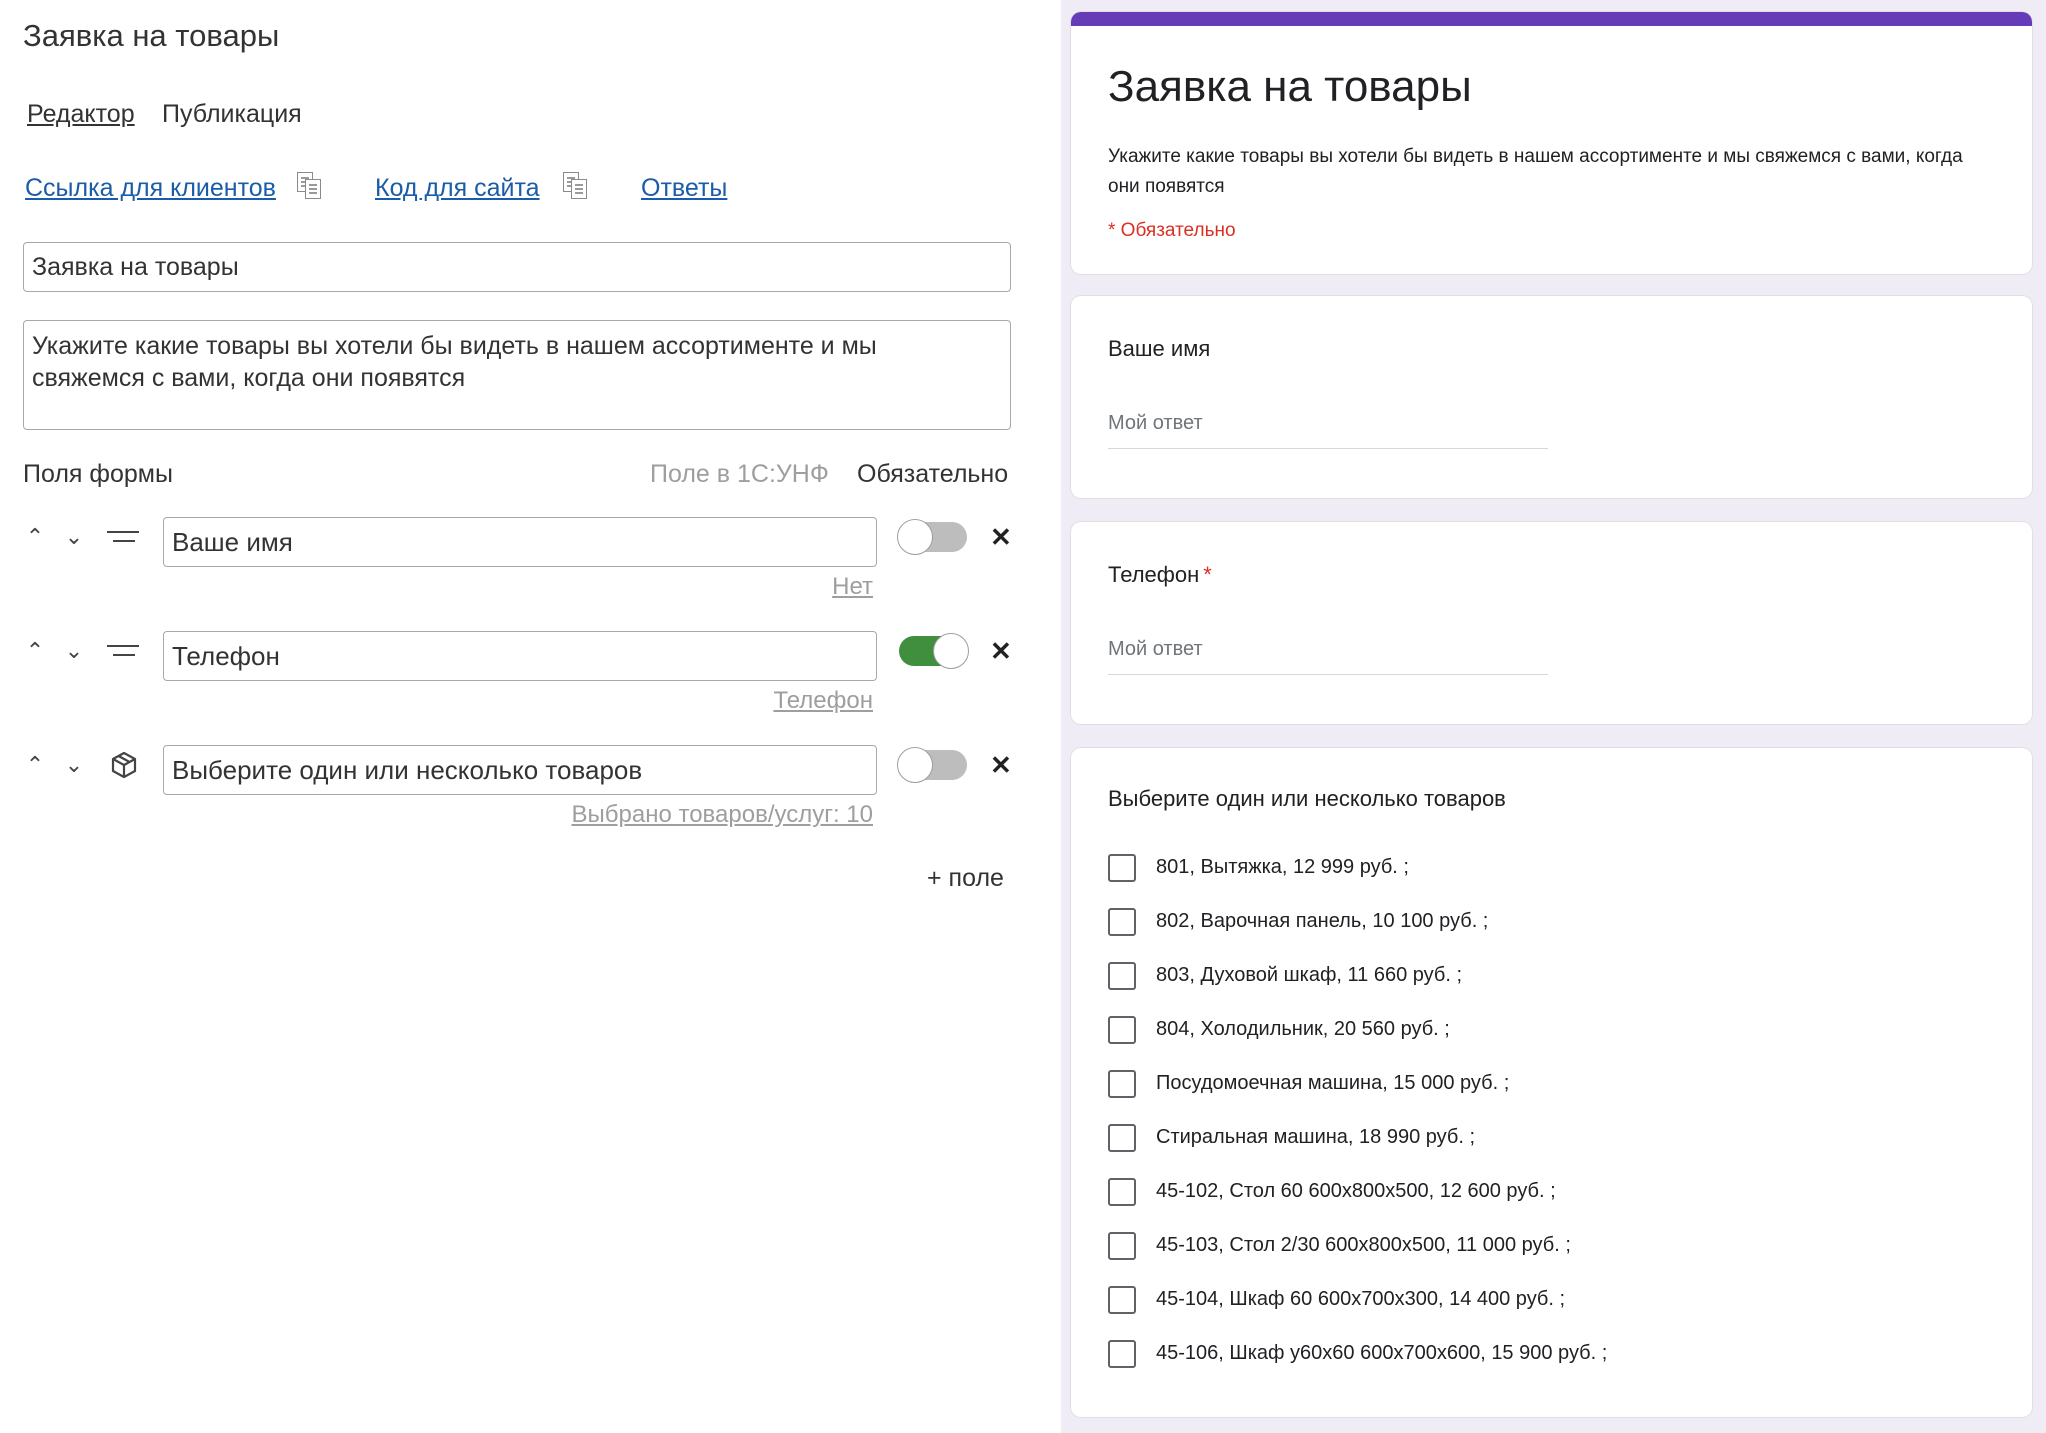  I want to click on answers-link: Ответы, so click(684, 188).